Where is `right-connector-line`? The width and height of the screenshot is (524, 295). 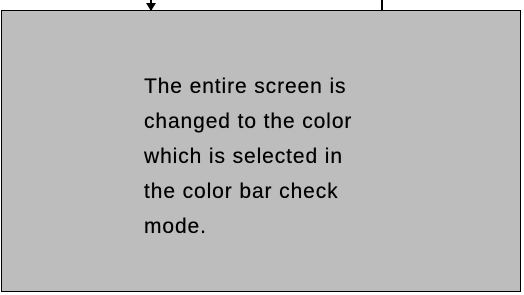 right-connector-line is located at coordinates (382, 5).